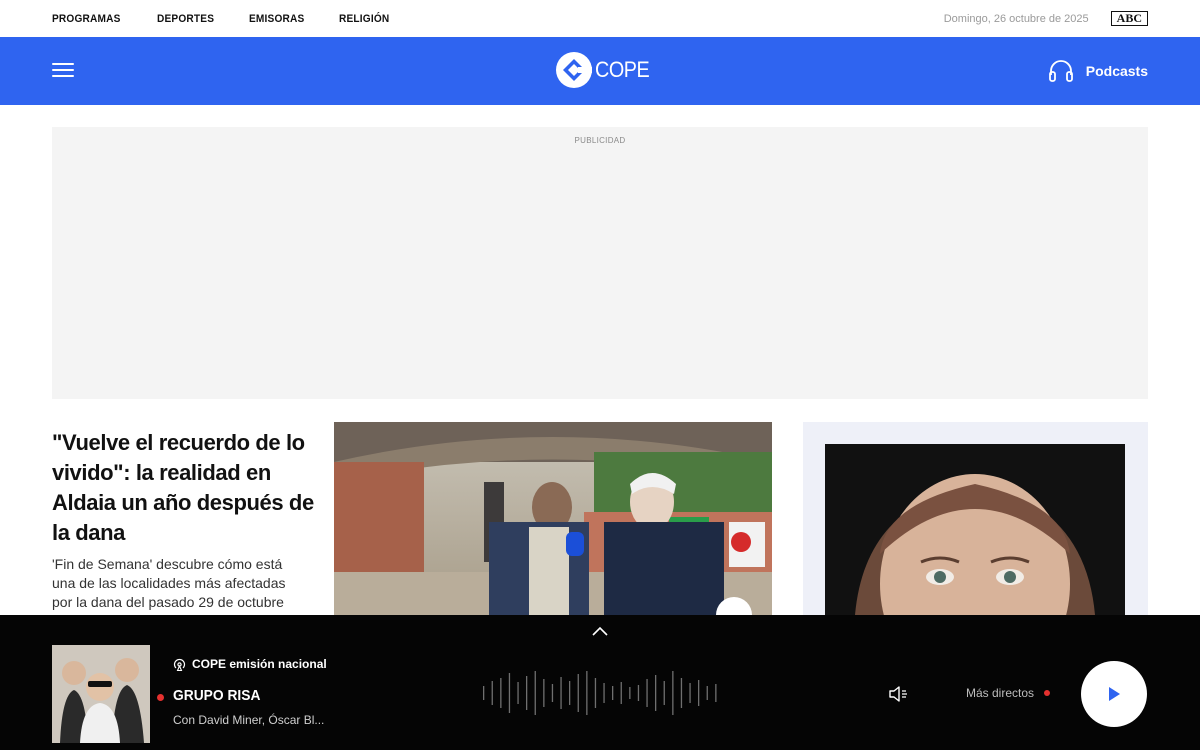 The width and height of the screenshot is (1200, 750). What do you see at coordinates (259, 664) in the screenshot?
I see `emission-text: COPE emisión nacional` at bounding box center [259, 664].